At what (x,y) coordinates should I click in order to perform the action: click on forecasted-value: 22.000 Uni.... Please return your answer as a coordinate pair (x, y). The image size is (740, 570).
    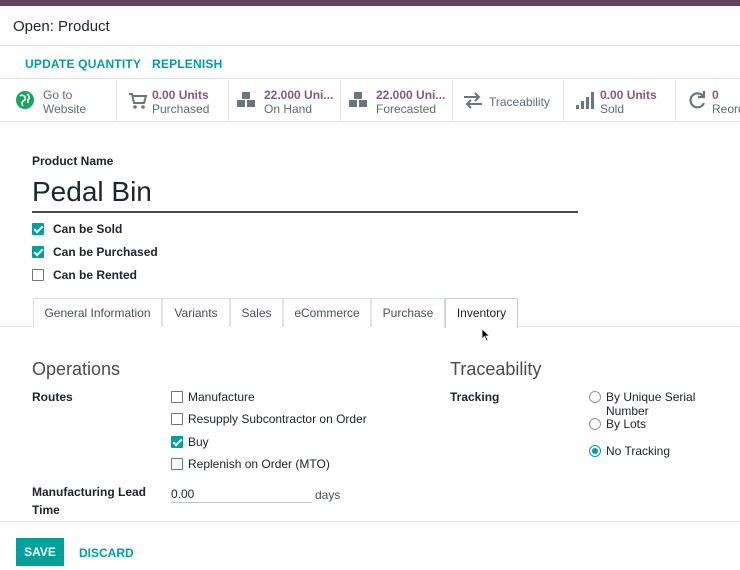
    Looking at the image, I should click on (411, 95).